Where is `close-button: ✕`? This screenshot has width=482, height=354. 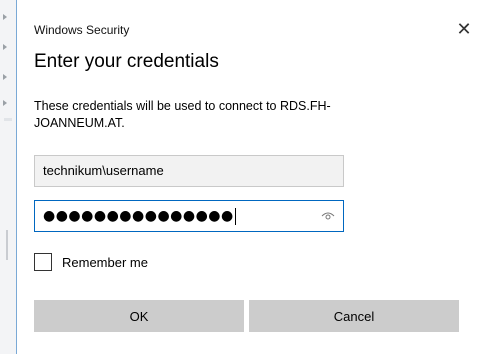 close-button: ✕ is located at coordinates (464, 29).